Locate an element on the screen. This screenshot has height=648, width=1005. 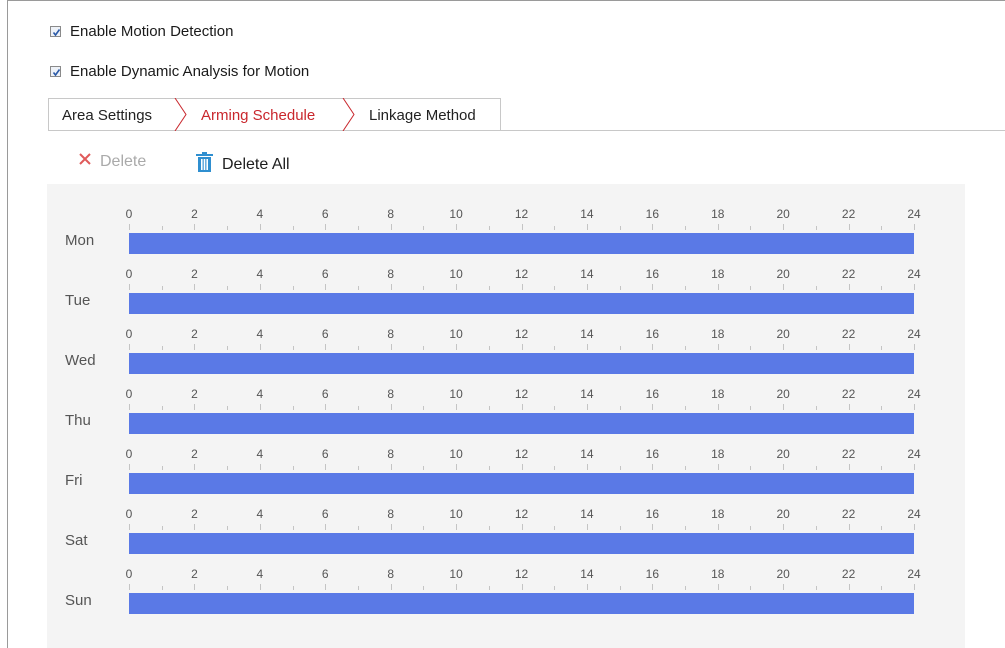
enable-dynamic-analysis-row: Enable Dynamic Analysis for Motion is located at coordinates (179, 71).